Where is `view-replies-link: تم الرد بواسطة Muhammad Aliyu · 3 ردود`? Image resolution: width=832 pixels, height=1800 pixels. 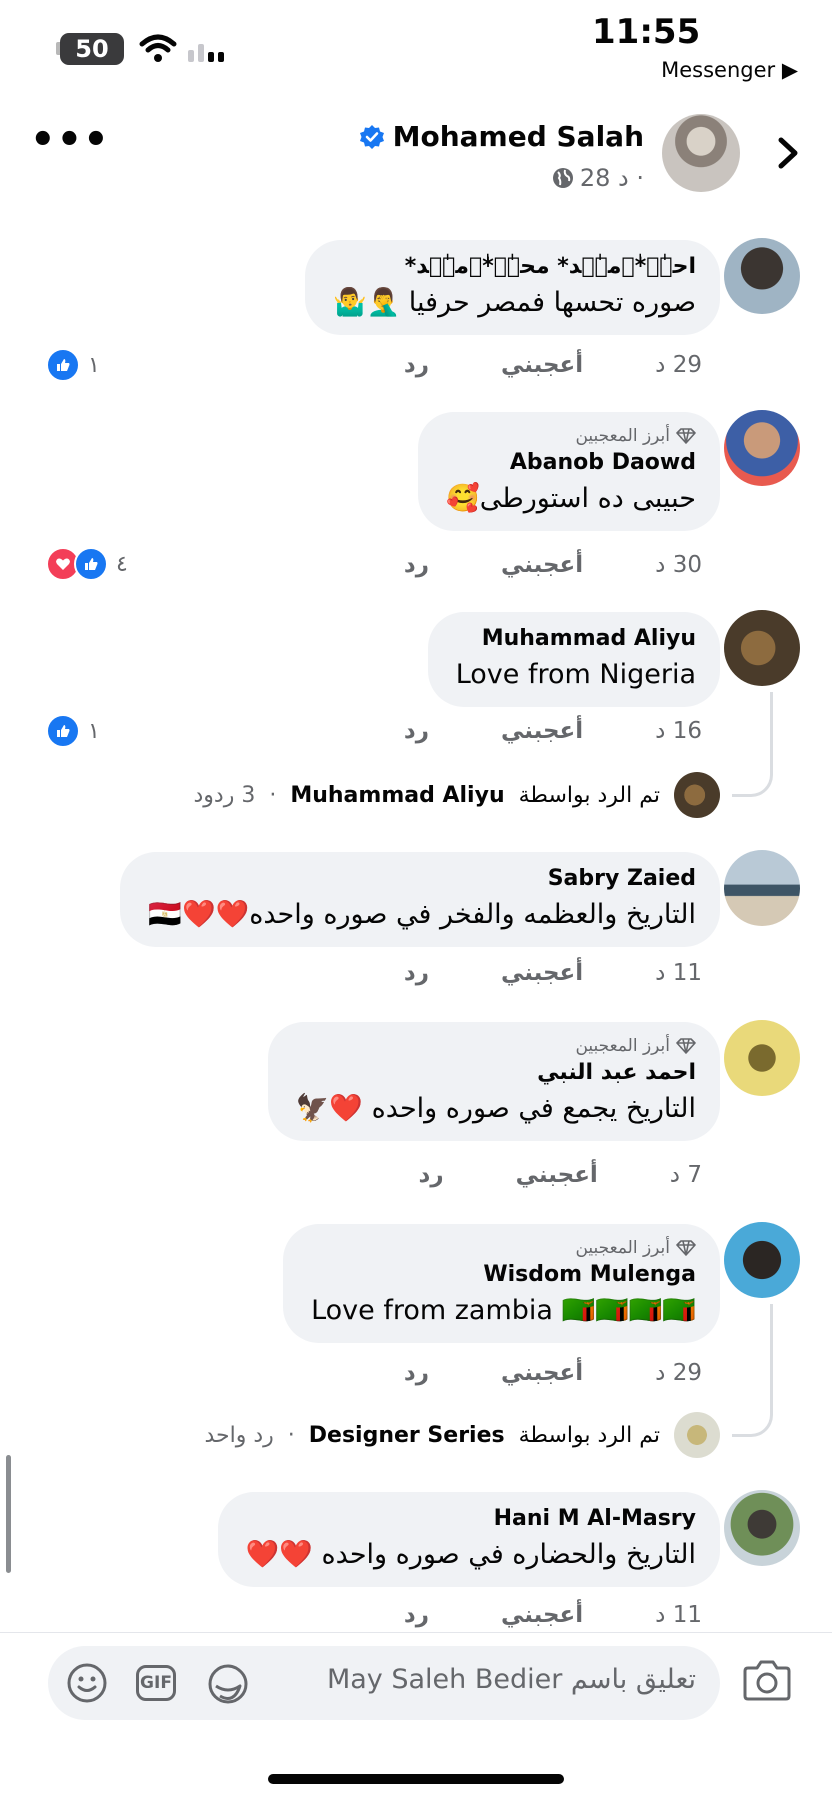
view-replies-link: تم الرد بواسطة Muhammad Aliyu · 3 ردود is located at coordinates (456, 795).